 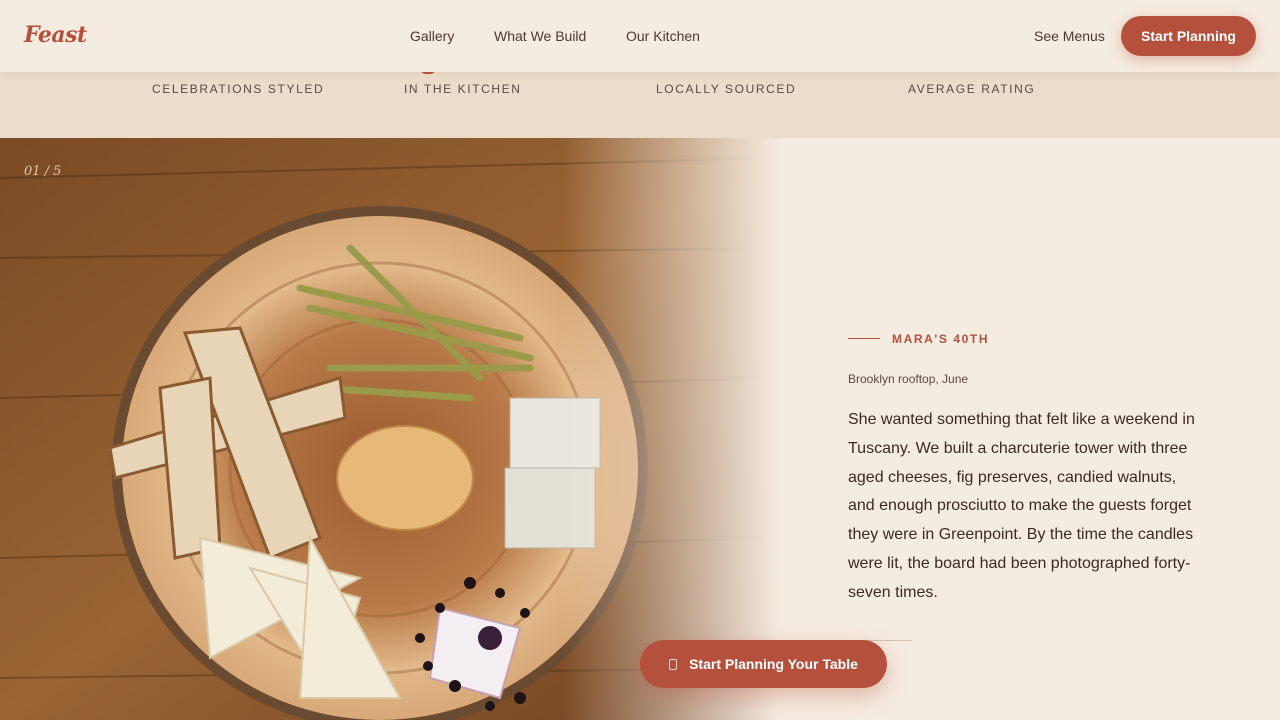 What do you see at coordinates (663, 36) in the screenshot?
I see `nav-link-our-kitchen: Our Kitchen` at bounding box center [663, 36].